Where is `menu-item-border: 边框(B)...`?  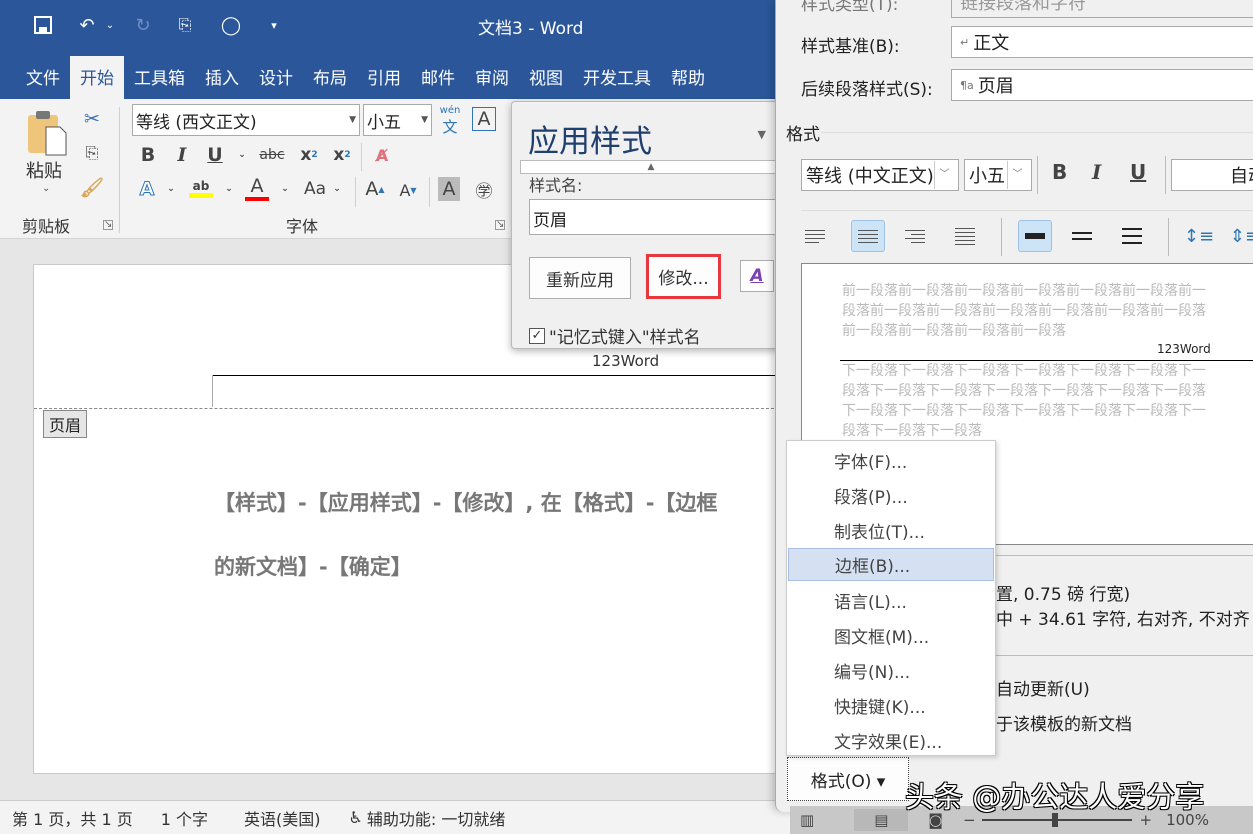
menu-item-border: 边框(B)... is located at coordinates (891, 564).